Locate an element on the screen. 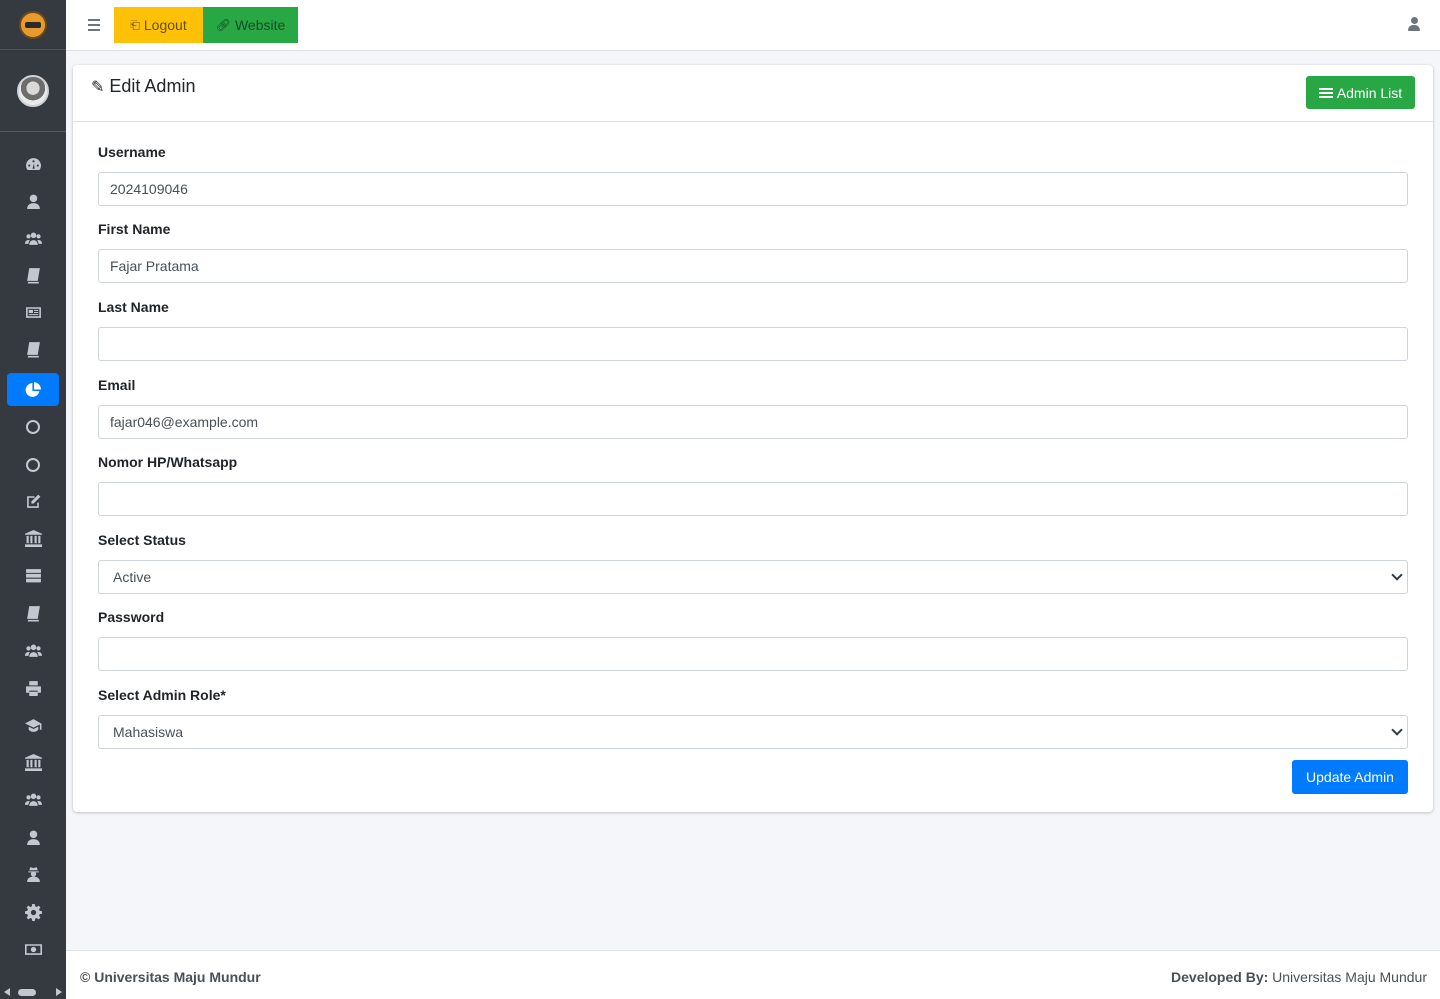 This screenshot has height=999, width=1440. update-admin-button: Update Admin is located at coordinates (1350, 777).